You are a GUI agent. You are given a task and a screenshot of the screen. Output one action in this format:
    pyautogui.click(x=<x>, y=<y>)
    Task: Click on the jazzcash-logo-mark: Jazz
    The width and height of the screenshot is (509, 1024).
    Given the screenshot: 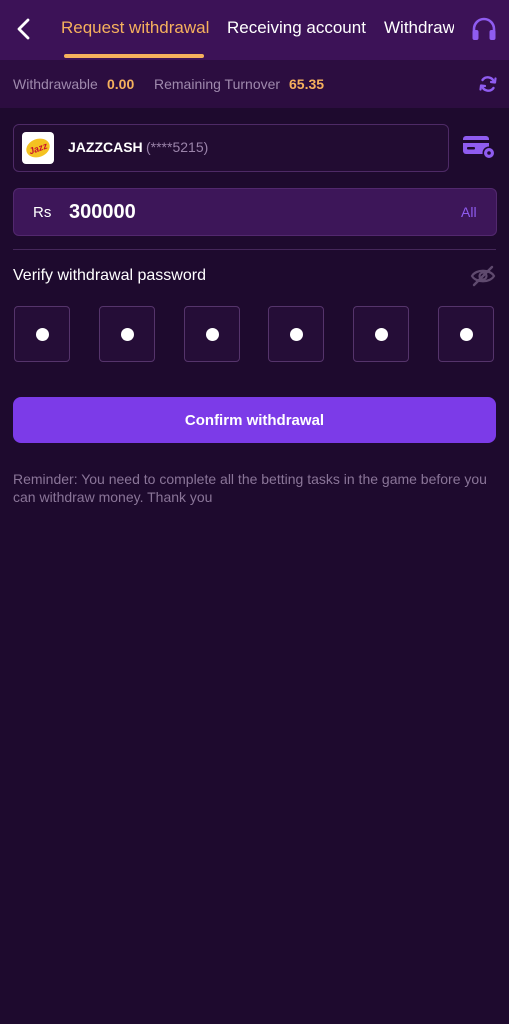 What is the action you would take?
    pyautogui.click(x=38, y=148)
    